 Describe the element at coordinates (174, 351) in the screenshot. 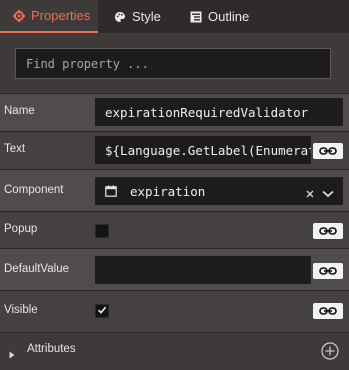

I see `attributes-section: Attributes` at that location.